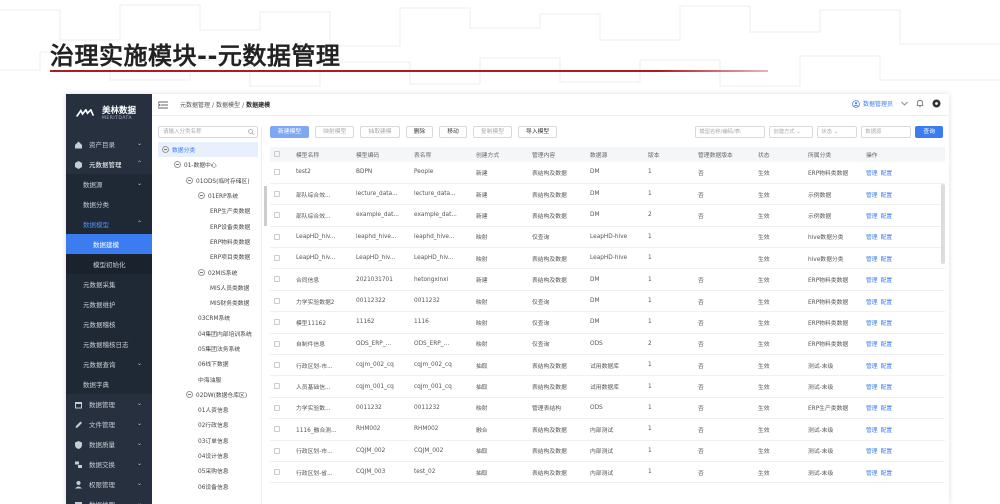 This screenshot has width=1000, height=504. I want to click on sidebar-item: 数据分类, so click(109, 204).